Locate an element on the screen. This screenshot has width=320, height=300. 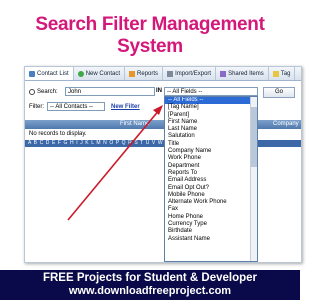
dropdown-option: Company Name is located at coordinates (211, 151).